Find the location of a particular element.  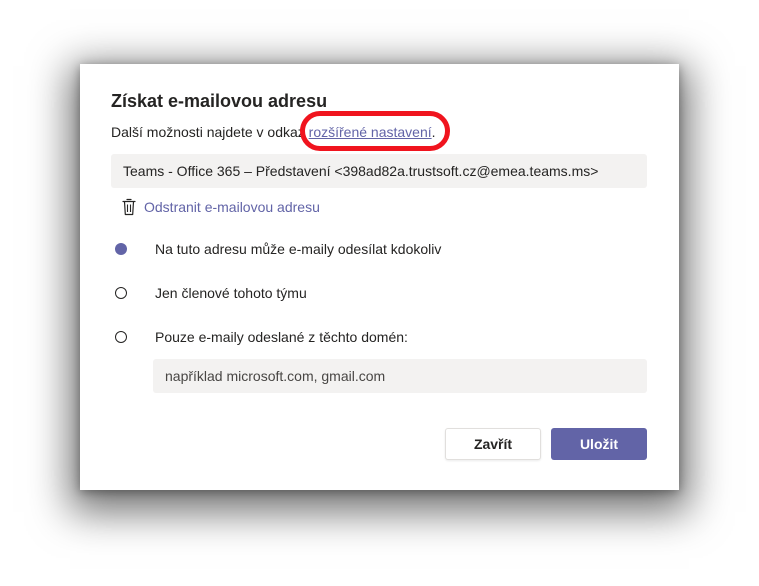

option-domains: Pouze e-maily odeslané z těchto domén: is located at coordinates (261, 337).